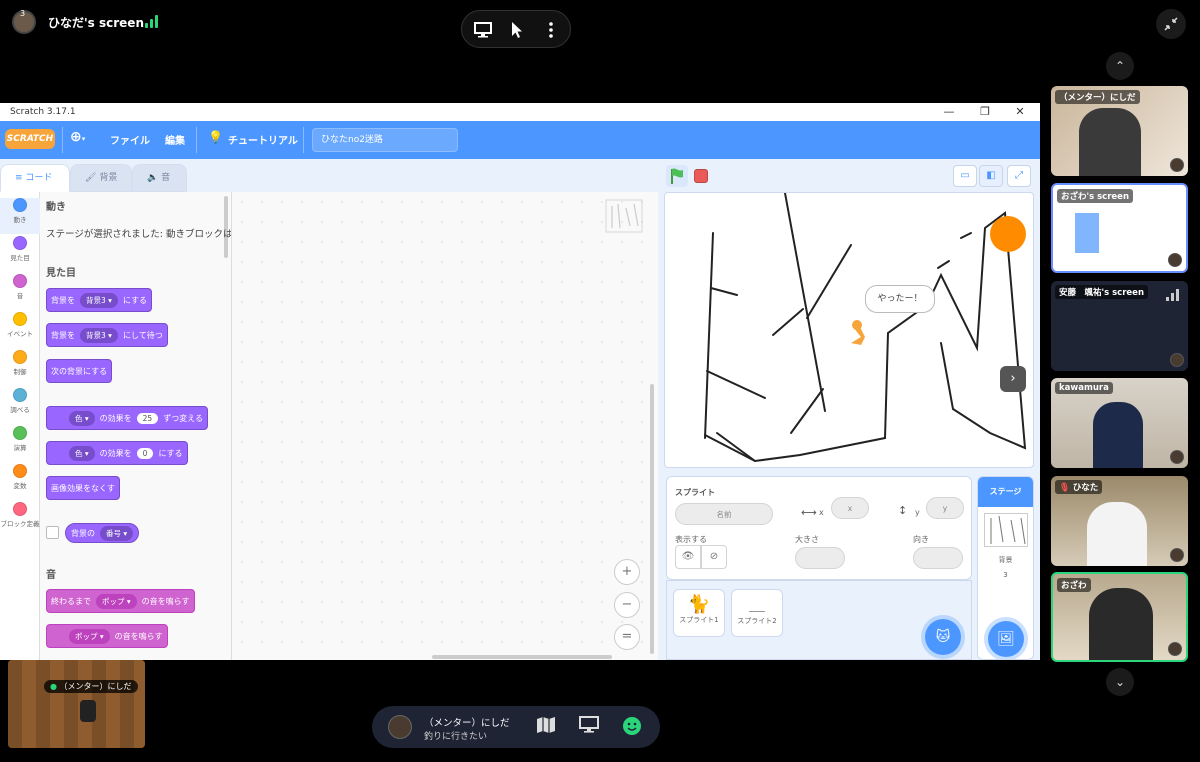 The height and width of the screenshot is (762, 1200). What do you see at coordinates (147, 418) in the screenshot?
I see `effect-amount-input: 25` at bounding box center [147, 418].